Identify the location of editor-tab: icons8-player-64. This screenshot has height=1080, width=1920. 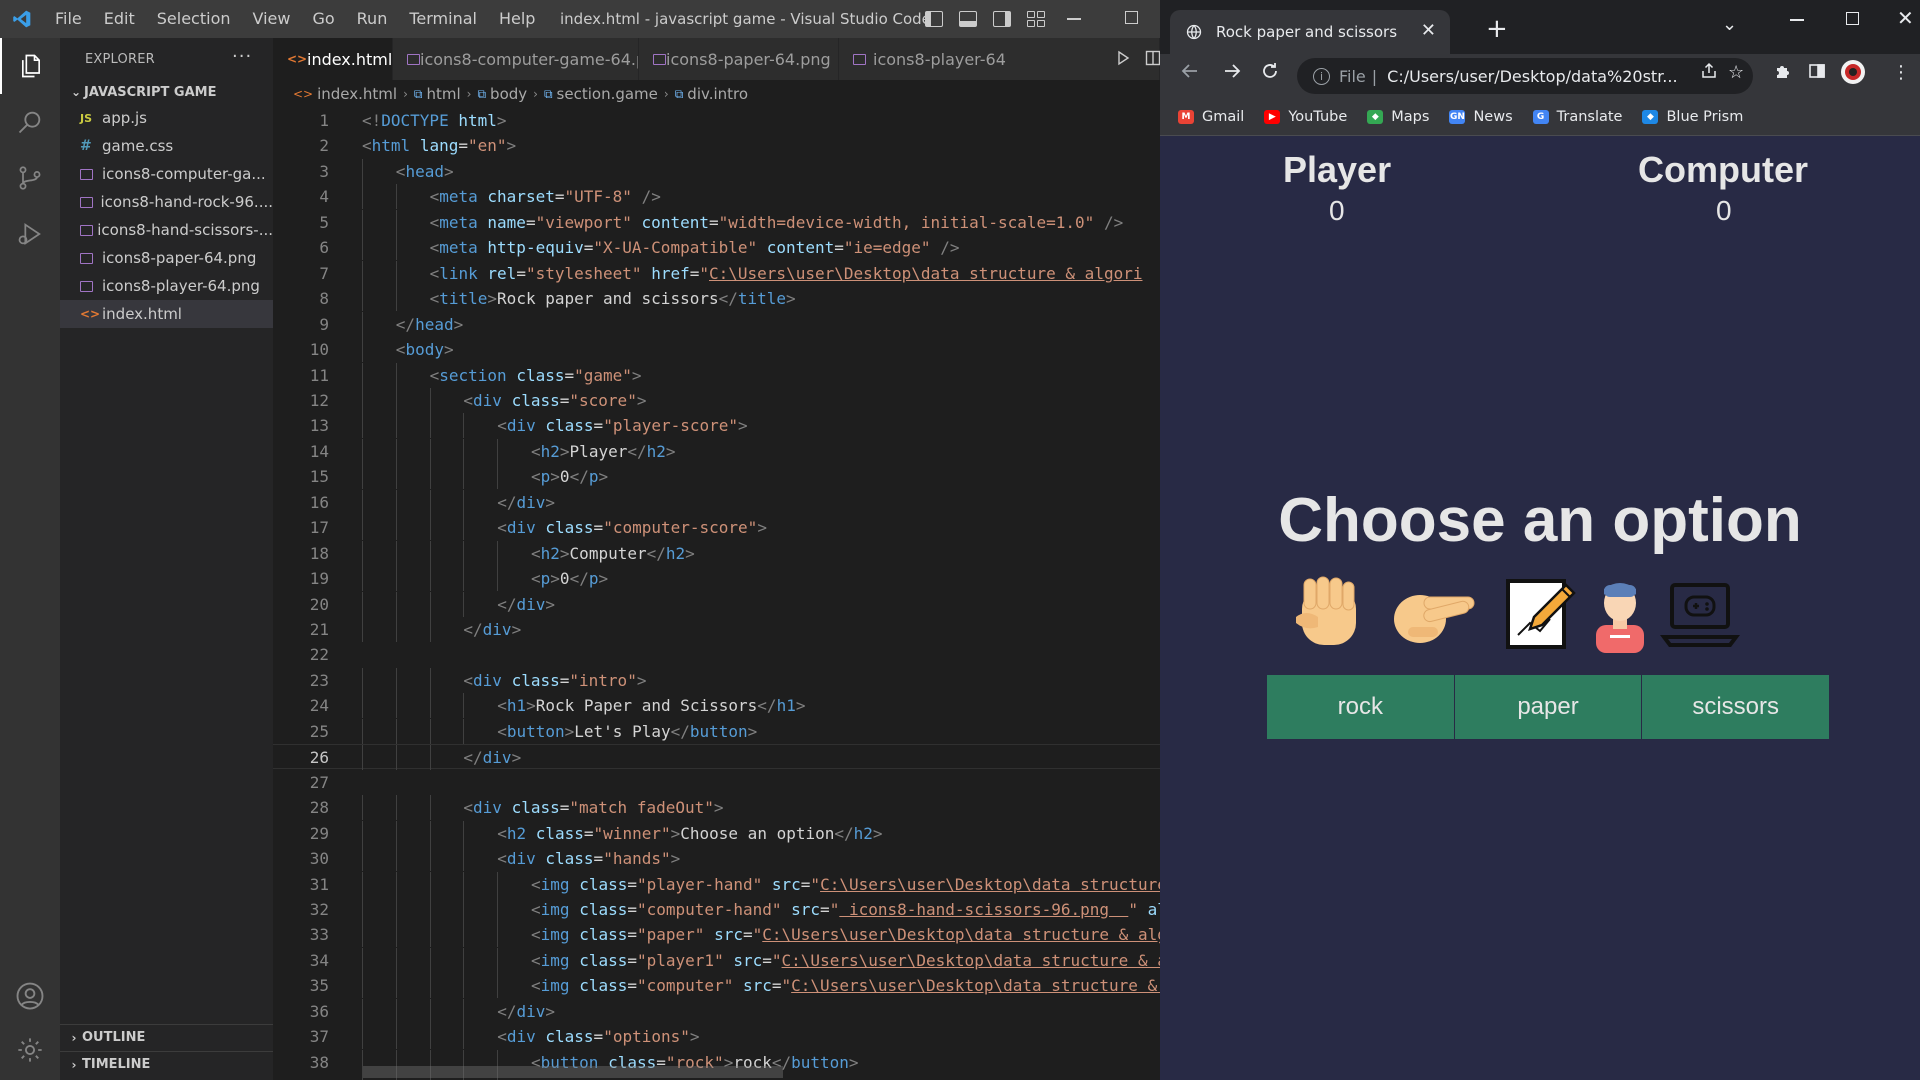
(999, 59).